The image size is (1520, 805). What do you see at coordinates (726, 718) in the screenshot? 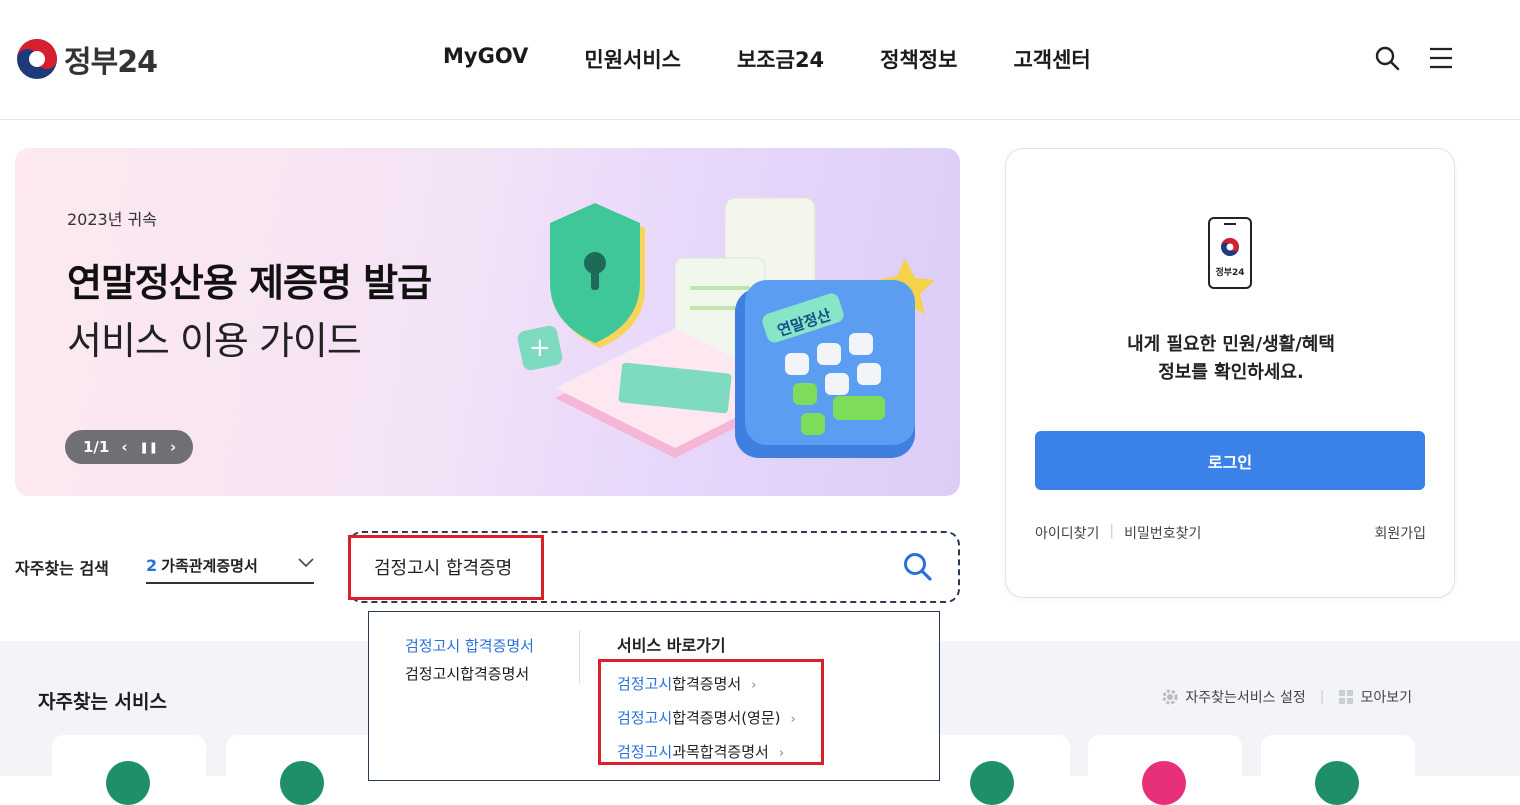
I see `shortcut-rest-text: 합격증명서(영문)` at bounding box center [726, 718].